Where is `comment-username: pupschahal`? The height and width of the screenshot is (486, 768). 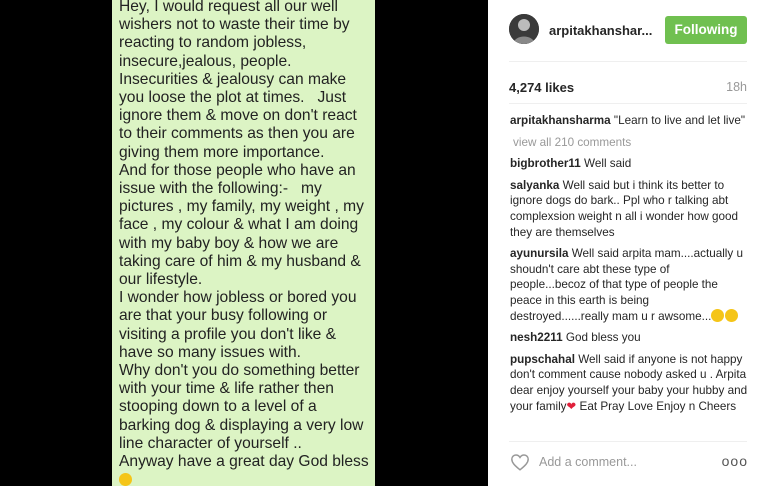
comment-username: pupschahal is located at coordinates (542, 359).